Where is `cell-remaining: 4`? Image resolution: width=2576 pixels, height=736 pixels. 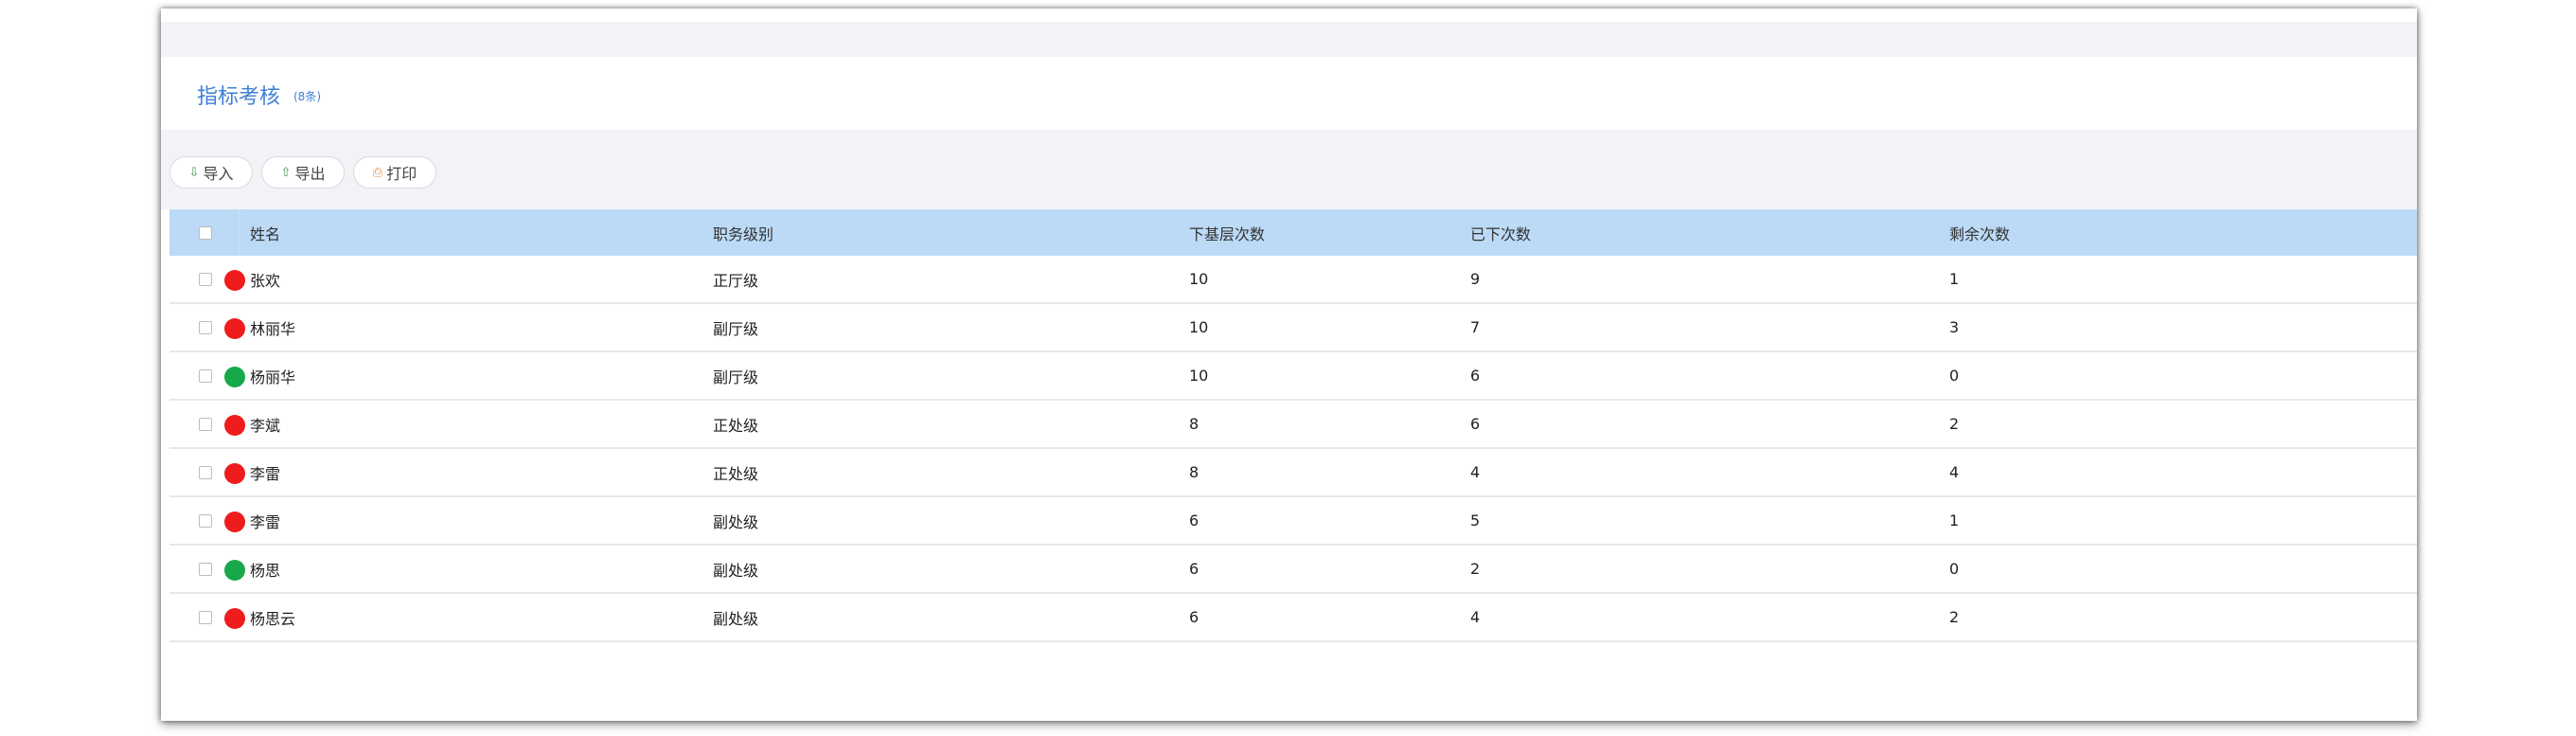
cell-remaining: 4 is located at coordinates (1955, 472).